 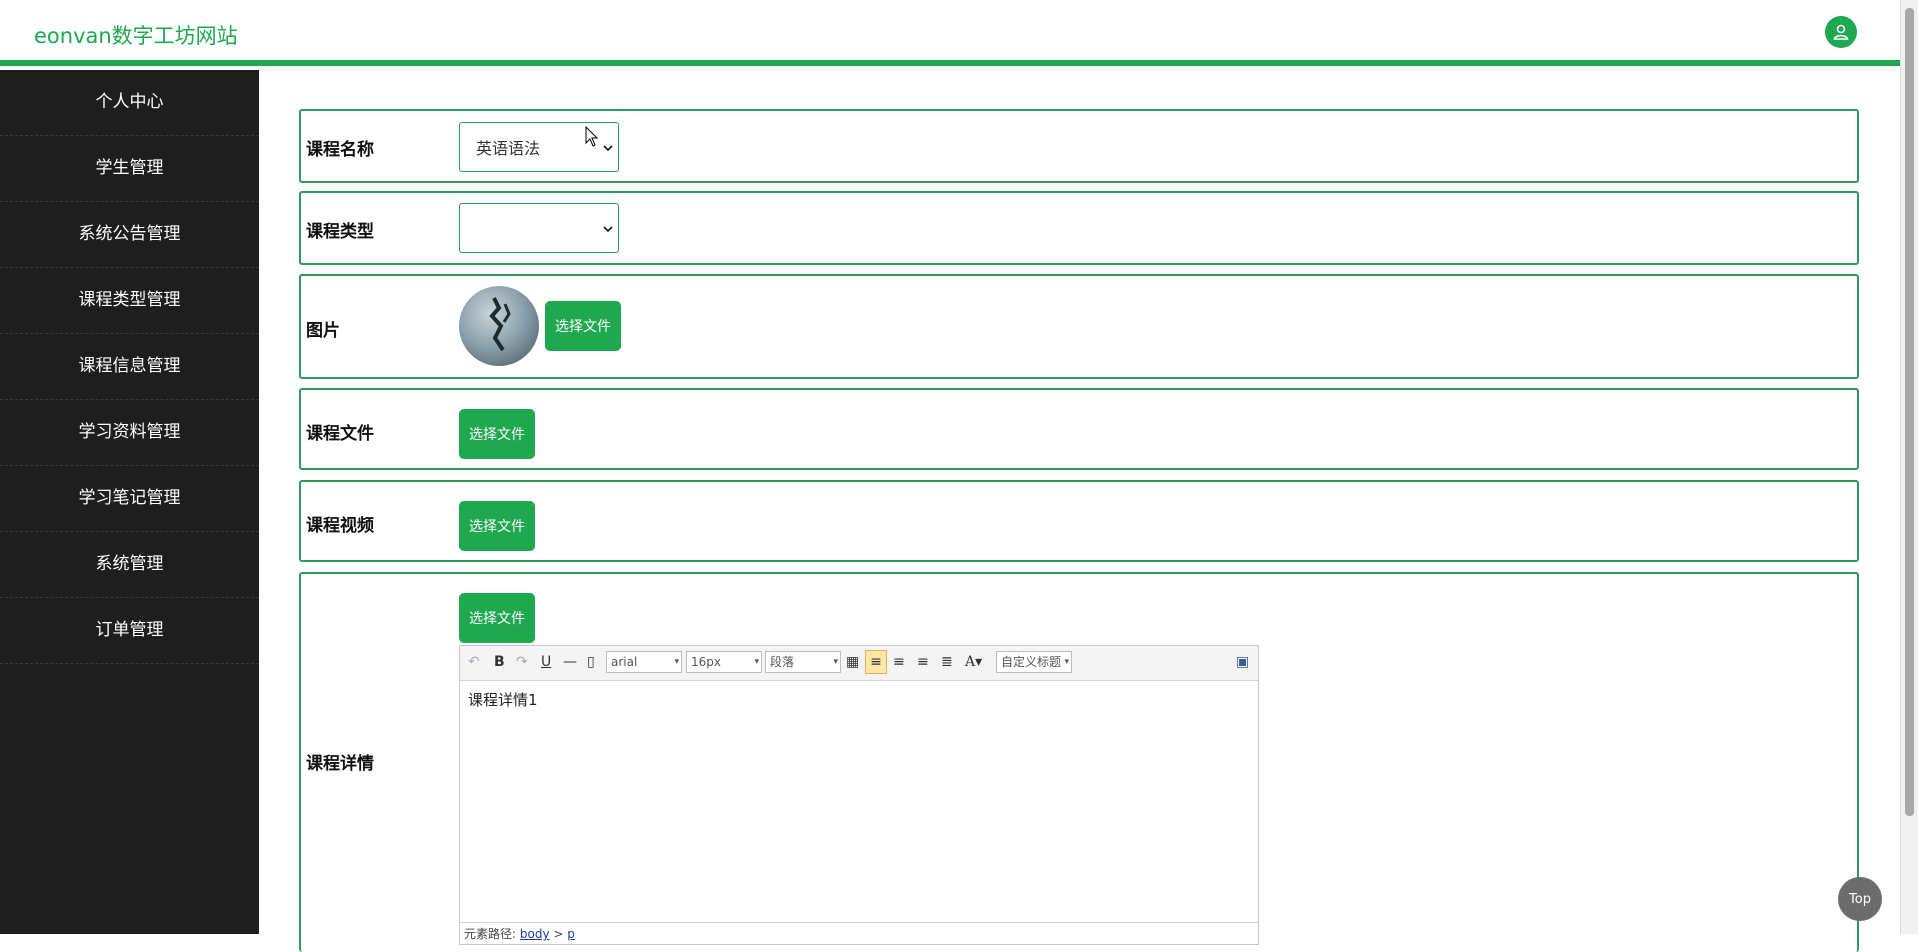 I want to click on site-brand: eonvan数字工坊网站, so click(x=136, y=35).